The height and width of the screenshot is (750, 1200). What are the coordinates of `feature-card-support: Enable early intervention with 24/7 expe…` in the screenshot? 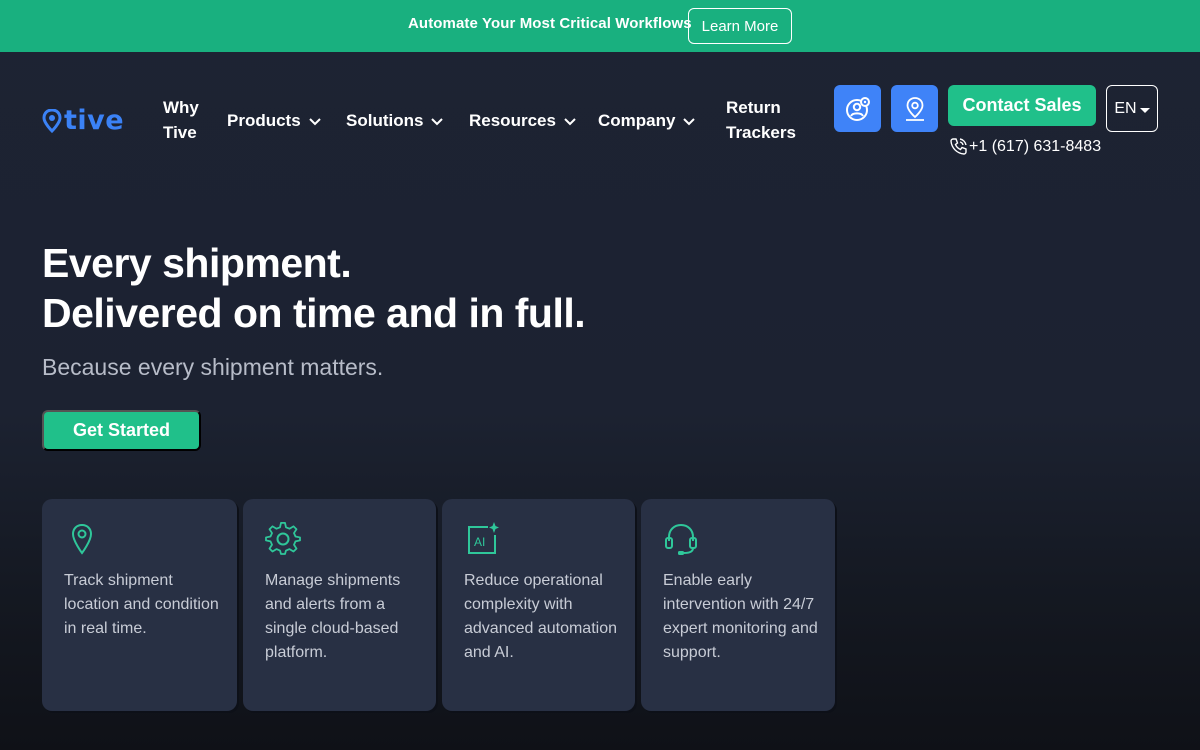 It's located at (738, 605).